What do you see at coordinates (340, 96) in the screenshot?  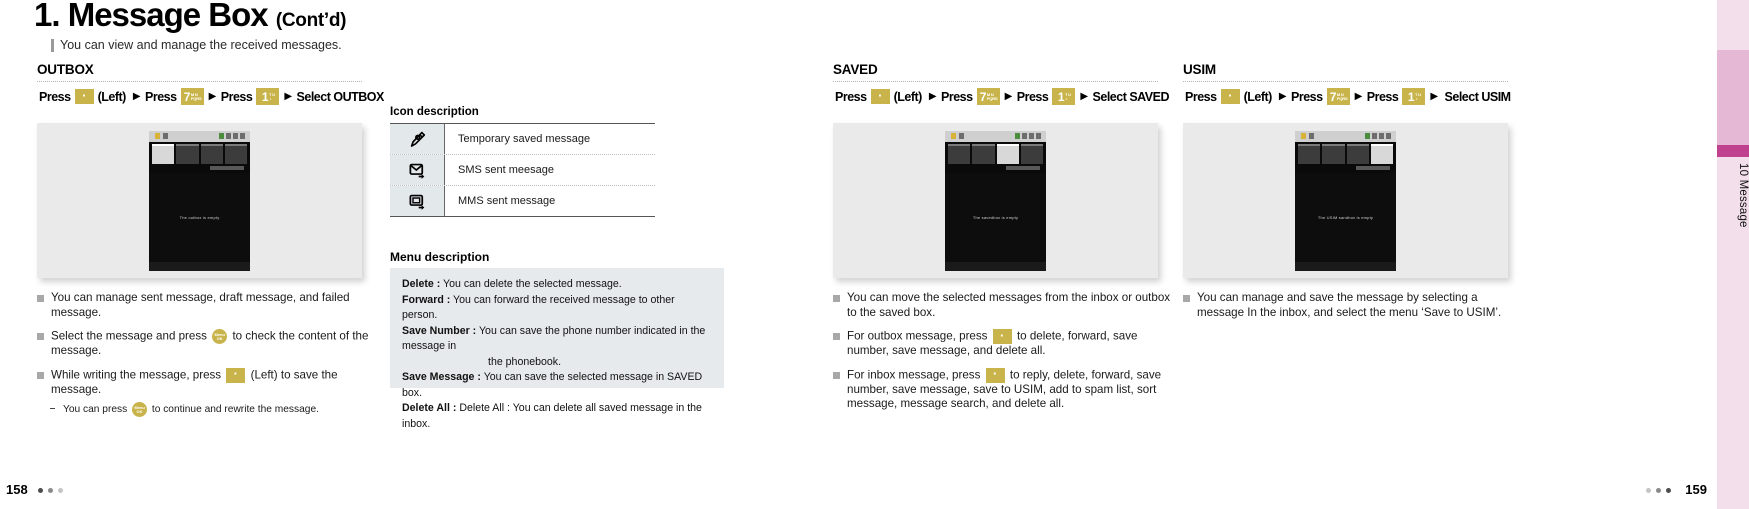 I see `step-select-outbox: Select OUTBOX` at bounding box center [340, 96].